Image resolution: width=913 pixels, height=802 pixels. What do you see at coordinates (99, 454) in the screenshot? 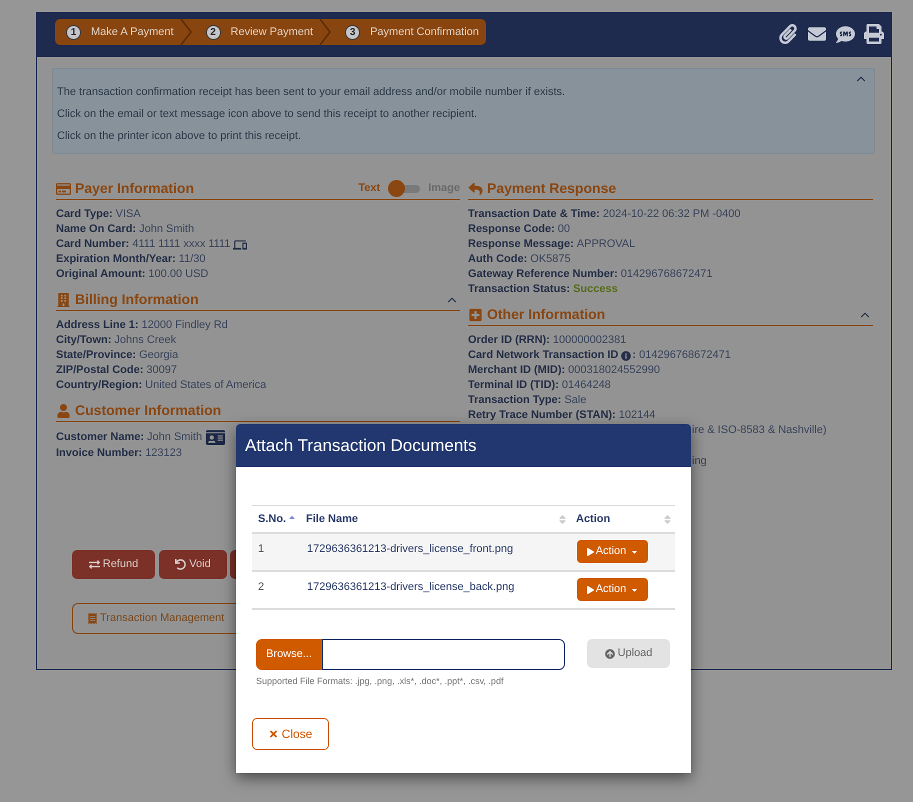
I see `field-label: Invoice Number:` at bounding box center [99, 454].